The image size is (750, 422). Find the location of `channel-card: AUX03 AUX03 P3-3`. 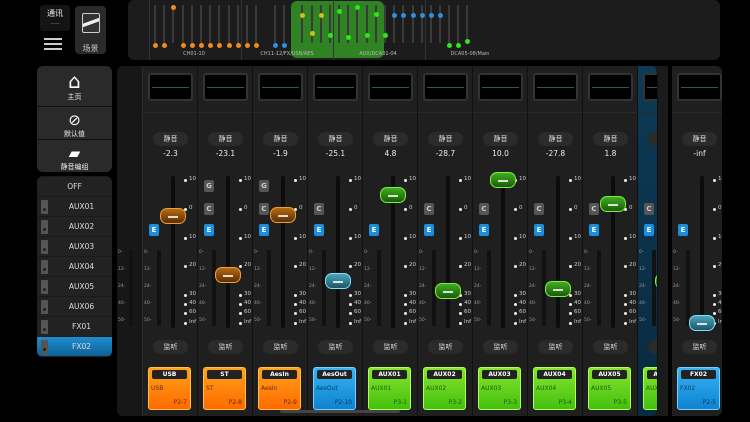

channel-card: AUX03 AUX03 P3-3 is located at coordinates (499, 388).